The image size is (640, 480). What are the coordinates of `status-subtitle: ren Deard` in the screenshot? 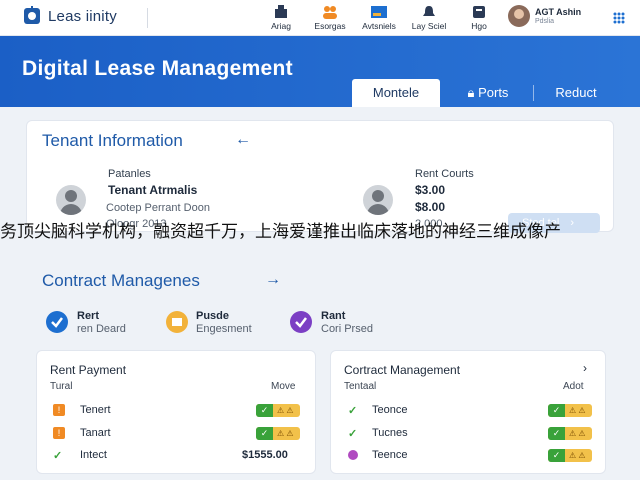 It's located at (101, 329).